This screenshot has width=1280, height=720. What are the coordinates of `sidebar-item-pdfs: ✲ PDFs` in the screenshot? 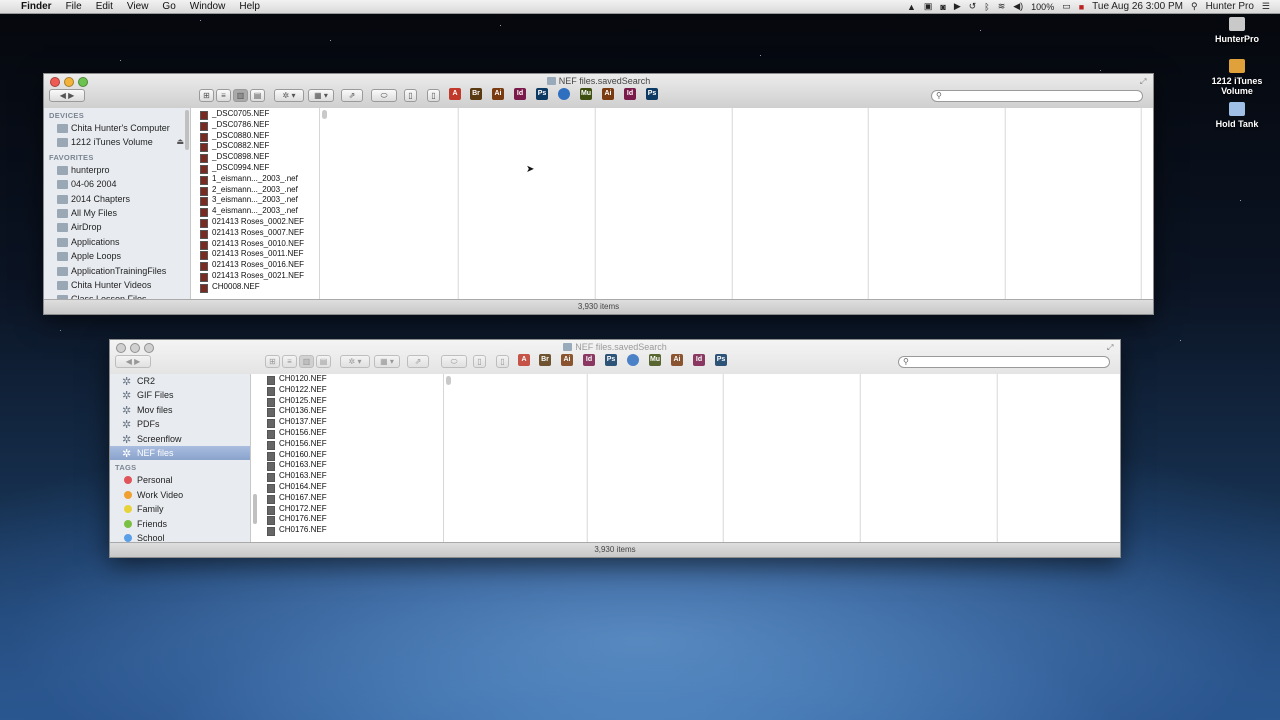 It's located at (180, 424).